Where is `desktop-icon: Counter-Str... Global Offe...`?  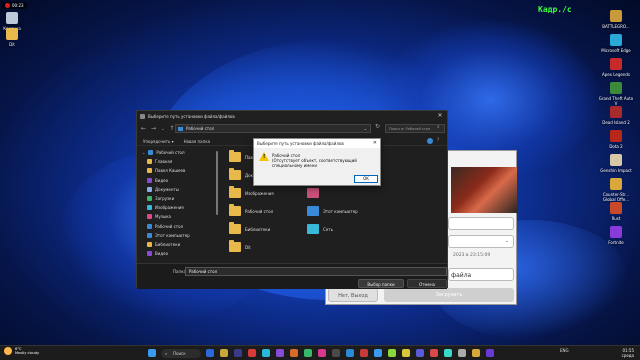
desktop-icon: Counter-Str... Global Offe... is located at coordinates (616, 190).